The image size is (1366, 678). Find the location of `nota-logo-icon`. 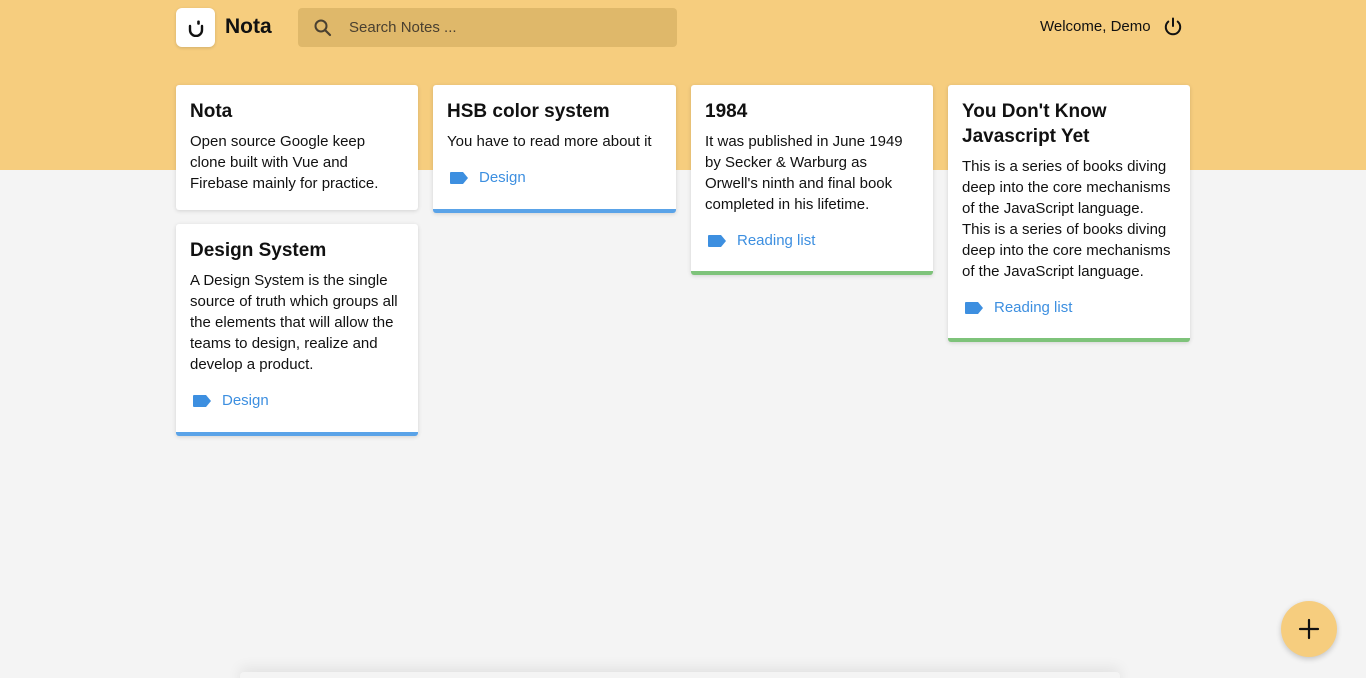

nota-logo-icon is located at coordinates (195, 27).